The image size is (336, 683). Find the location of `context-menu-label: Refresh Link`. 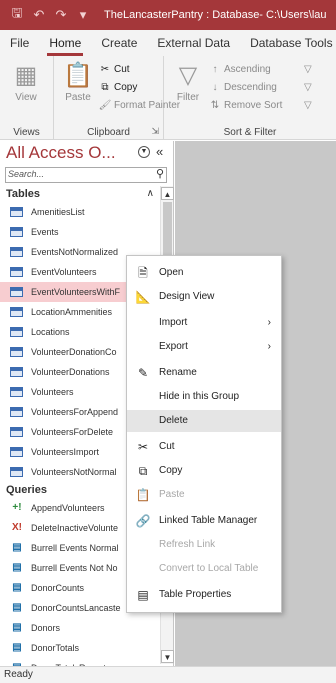

context-menu-label: Refresh Link is located at coordinates (187, 544).